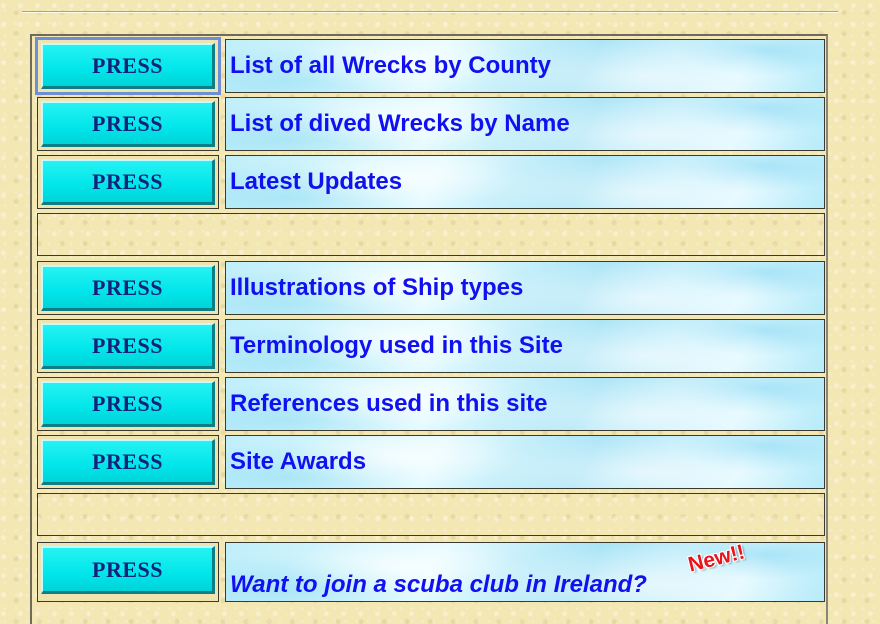 The width and height of the screenshot is (880, 624). I want to click on press-button-wrecks-by-county: PRESS, so click(128, 66).